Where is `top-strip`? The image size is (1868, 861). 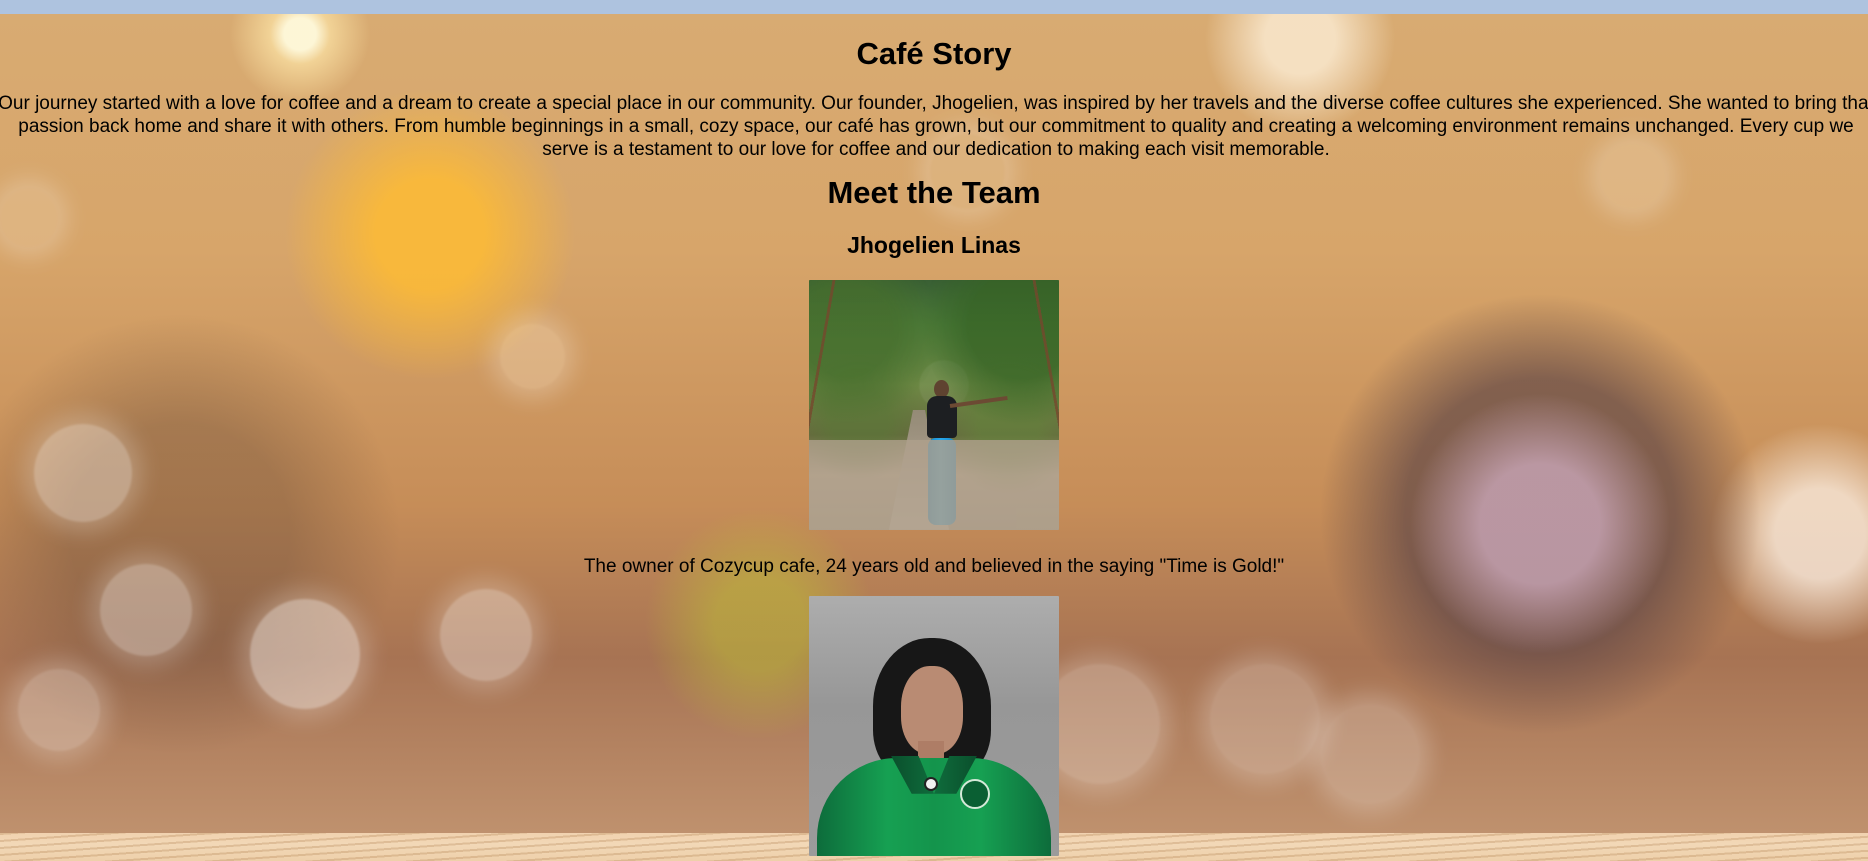 top-strip is located at coordinates (934, 7).